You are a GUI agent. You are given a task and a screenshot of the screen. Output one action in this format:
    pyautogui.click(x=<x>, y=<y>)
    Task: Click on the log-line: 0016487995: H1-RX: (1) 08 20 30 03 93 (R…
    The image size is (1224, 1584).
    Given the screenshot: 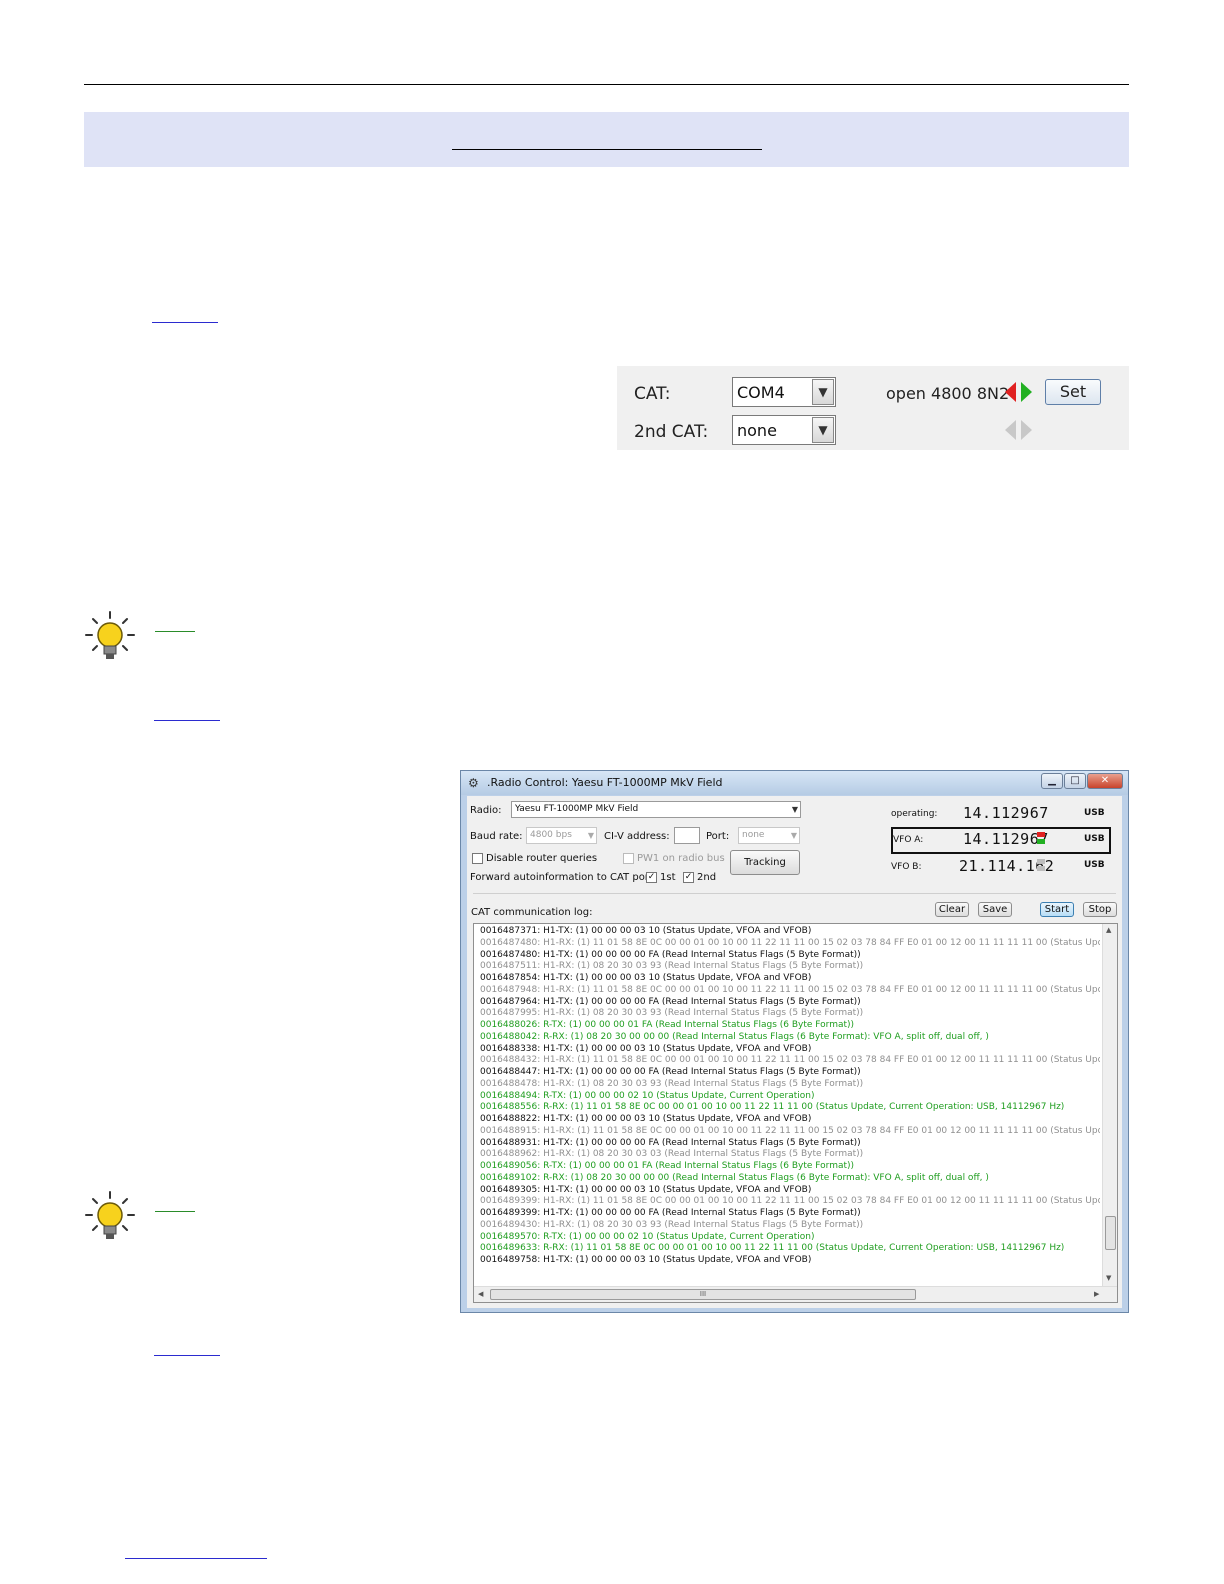 What is the action you would take?
    pyautogui.click(x=672, y=1013)
    